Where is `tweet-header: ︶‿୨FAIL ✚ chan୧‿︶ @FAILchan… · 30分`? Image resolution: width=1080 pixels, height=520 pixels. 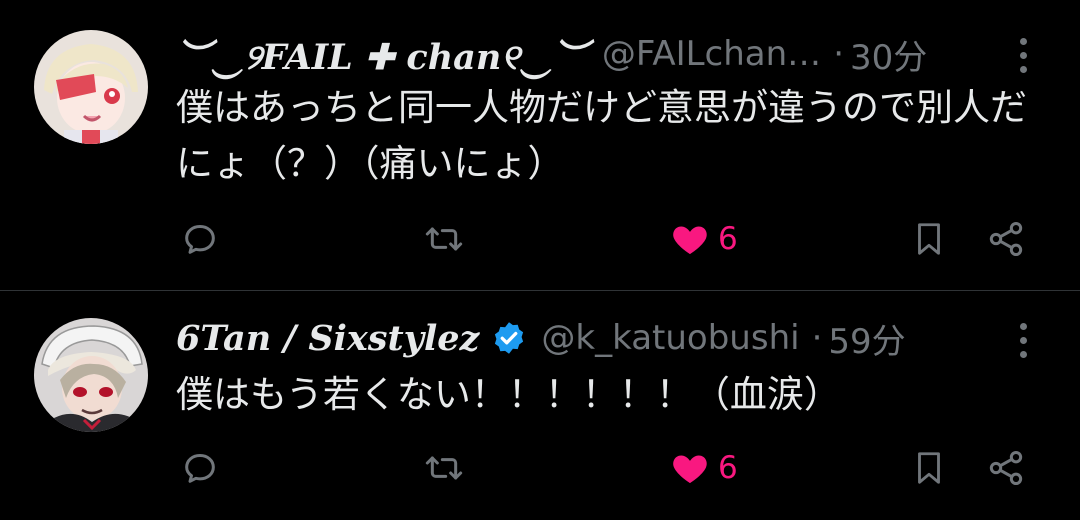
tweet-header: ︶‿୨FAIL ✚ chan୧‿︶ @FAILchan… · 30分 is located at coordinates (551, 54).